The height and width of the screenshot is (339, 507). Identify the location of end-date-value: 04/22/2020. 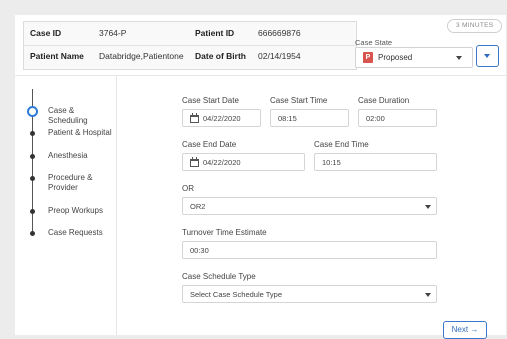
(222, 162).